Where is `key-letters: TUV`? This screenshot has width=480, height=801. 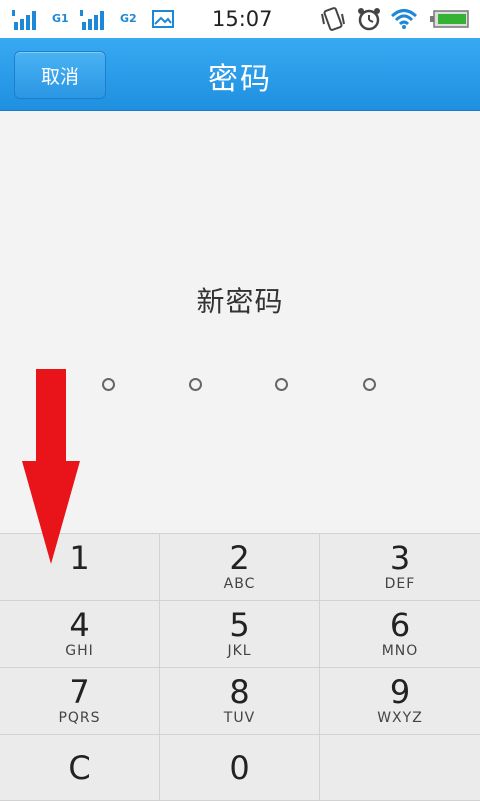 key-letters: TUV is located at coordinates (239, 718).